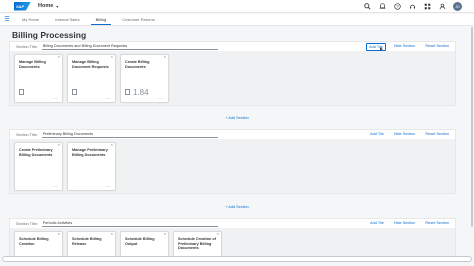  What do you see at coordinates (38, 78) in the screenshot?
I see `tile-manage-billing-documents: × Manage Billing Documents ···` at bounding box center [38, 78].